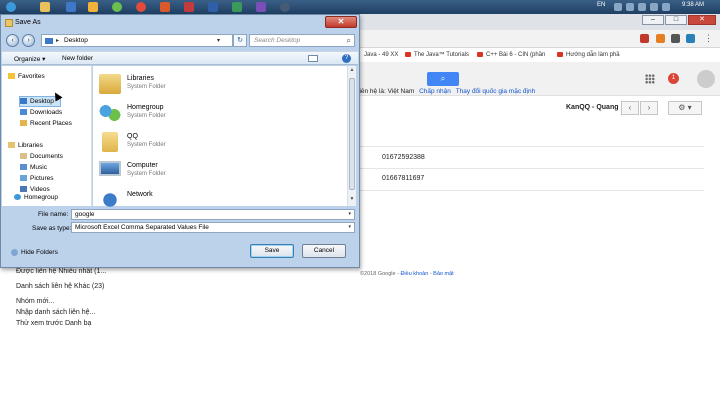  I want to click on file-name: Libraries, so click(140, 78).